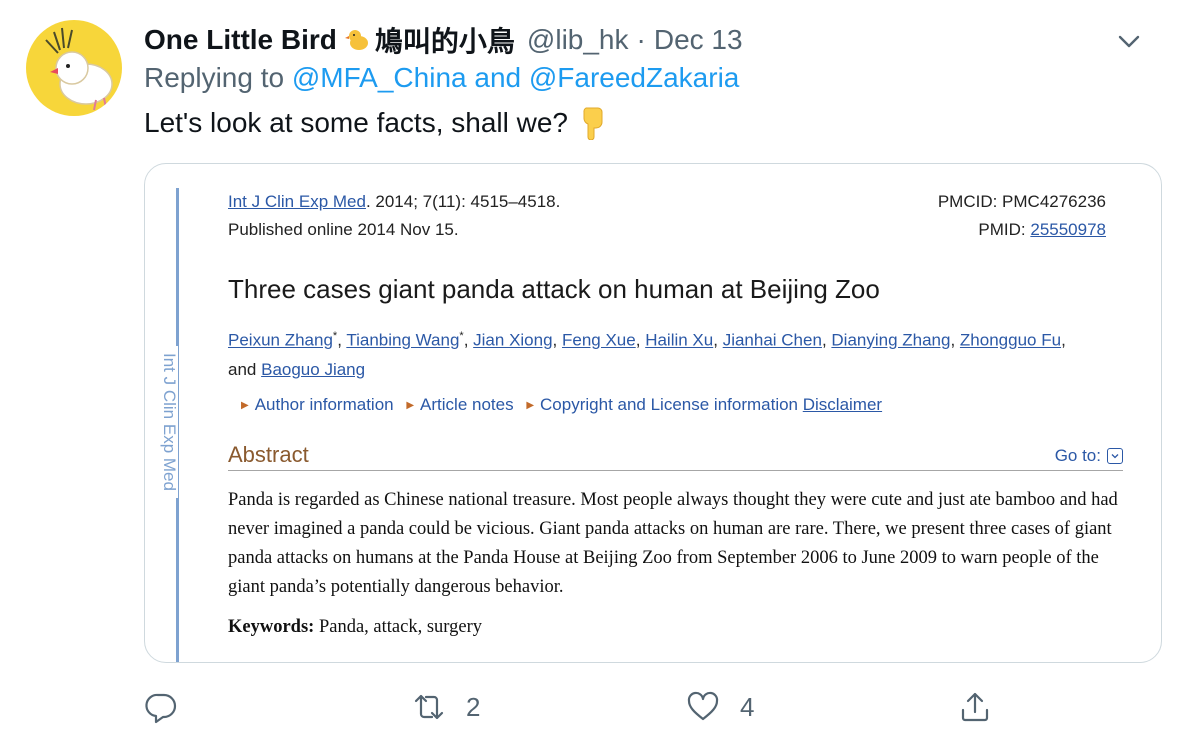 The width and height of the screenshot is (1186, 750). I want to click on tweet-header: One Little Bird 鳩叫的小鳥 @lib_hk · Dec 13, so click(650, 40).